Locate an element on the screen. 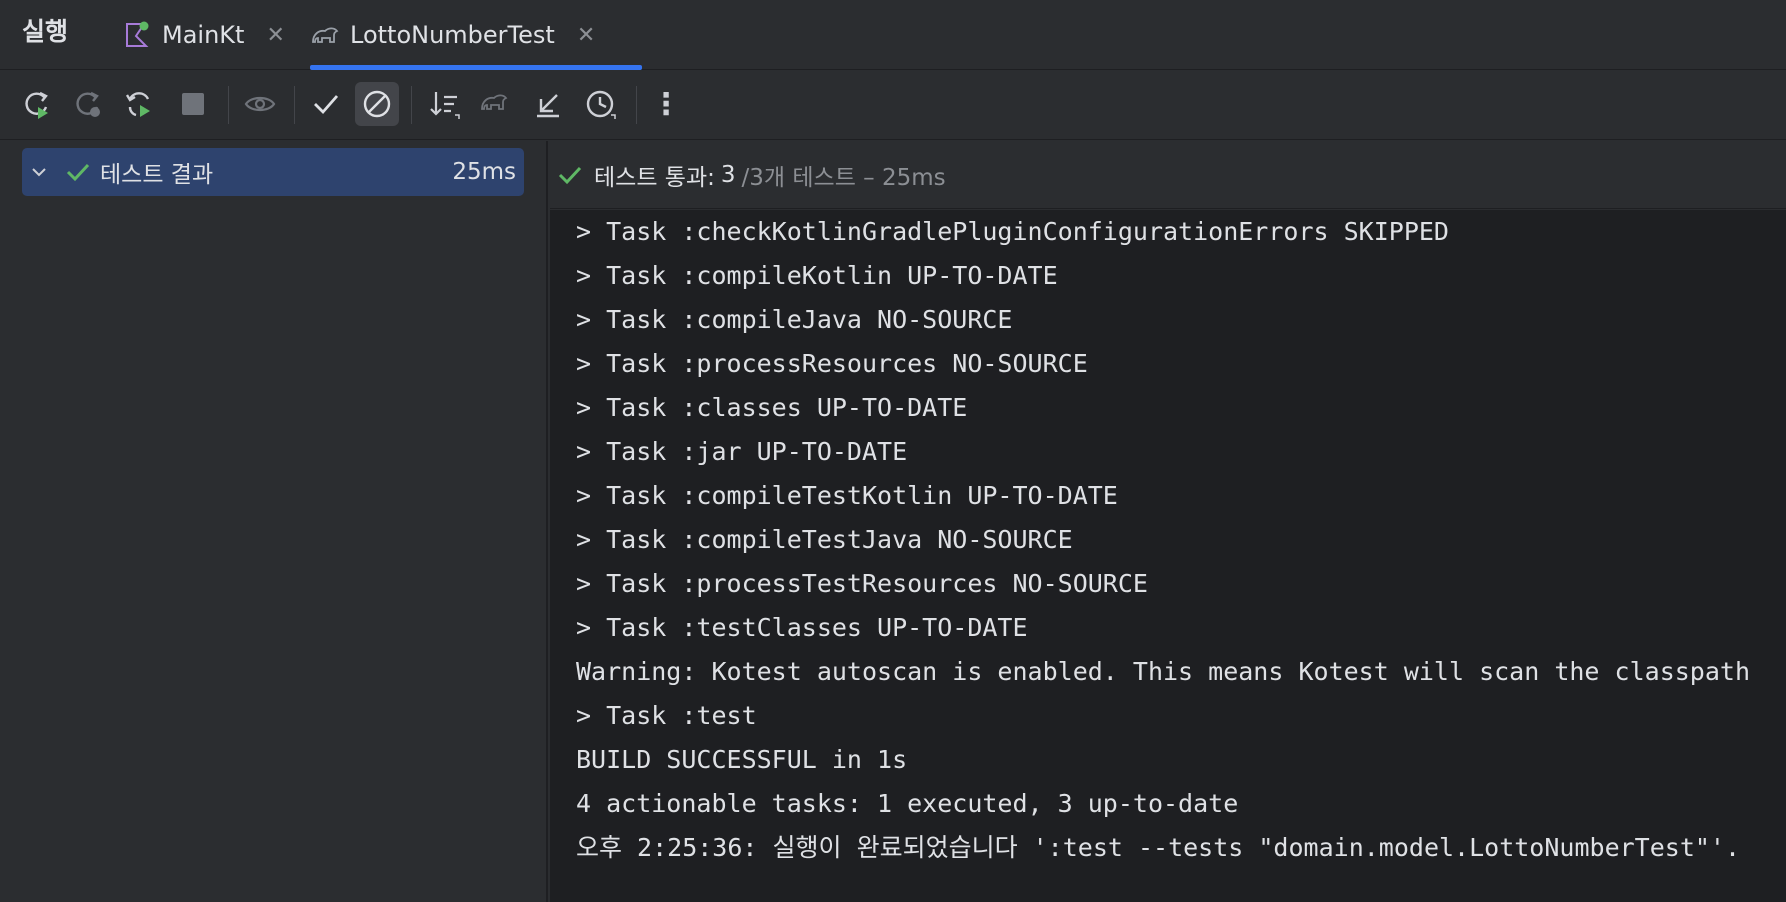 This screenshot has height=902, width=1786. console-line: > Task :jar UP-TO-DATE is located at coordinates (742, 451).